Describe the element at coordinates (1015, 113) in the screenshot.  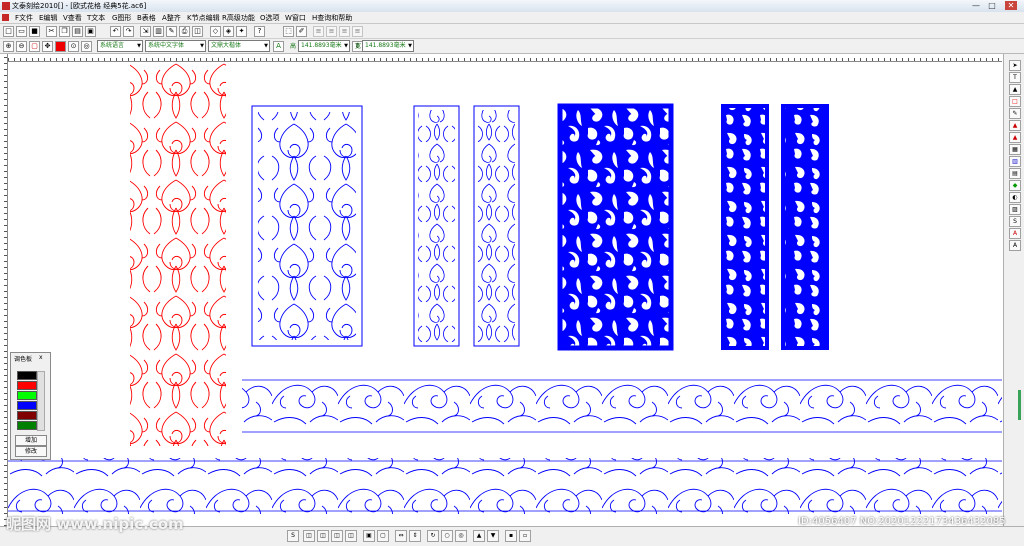
I see `edit-tool-icon: ✎` at that location.